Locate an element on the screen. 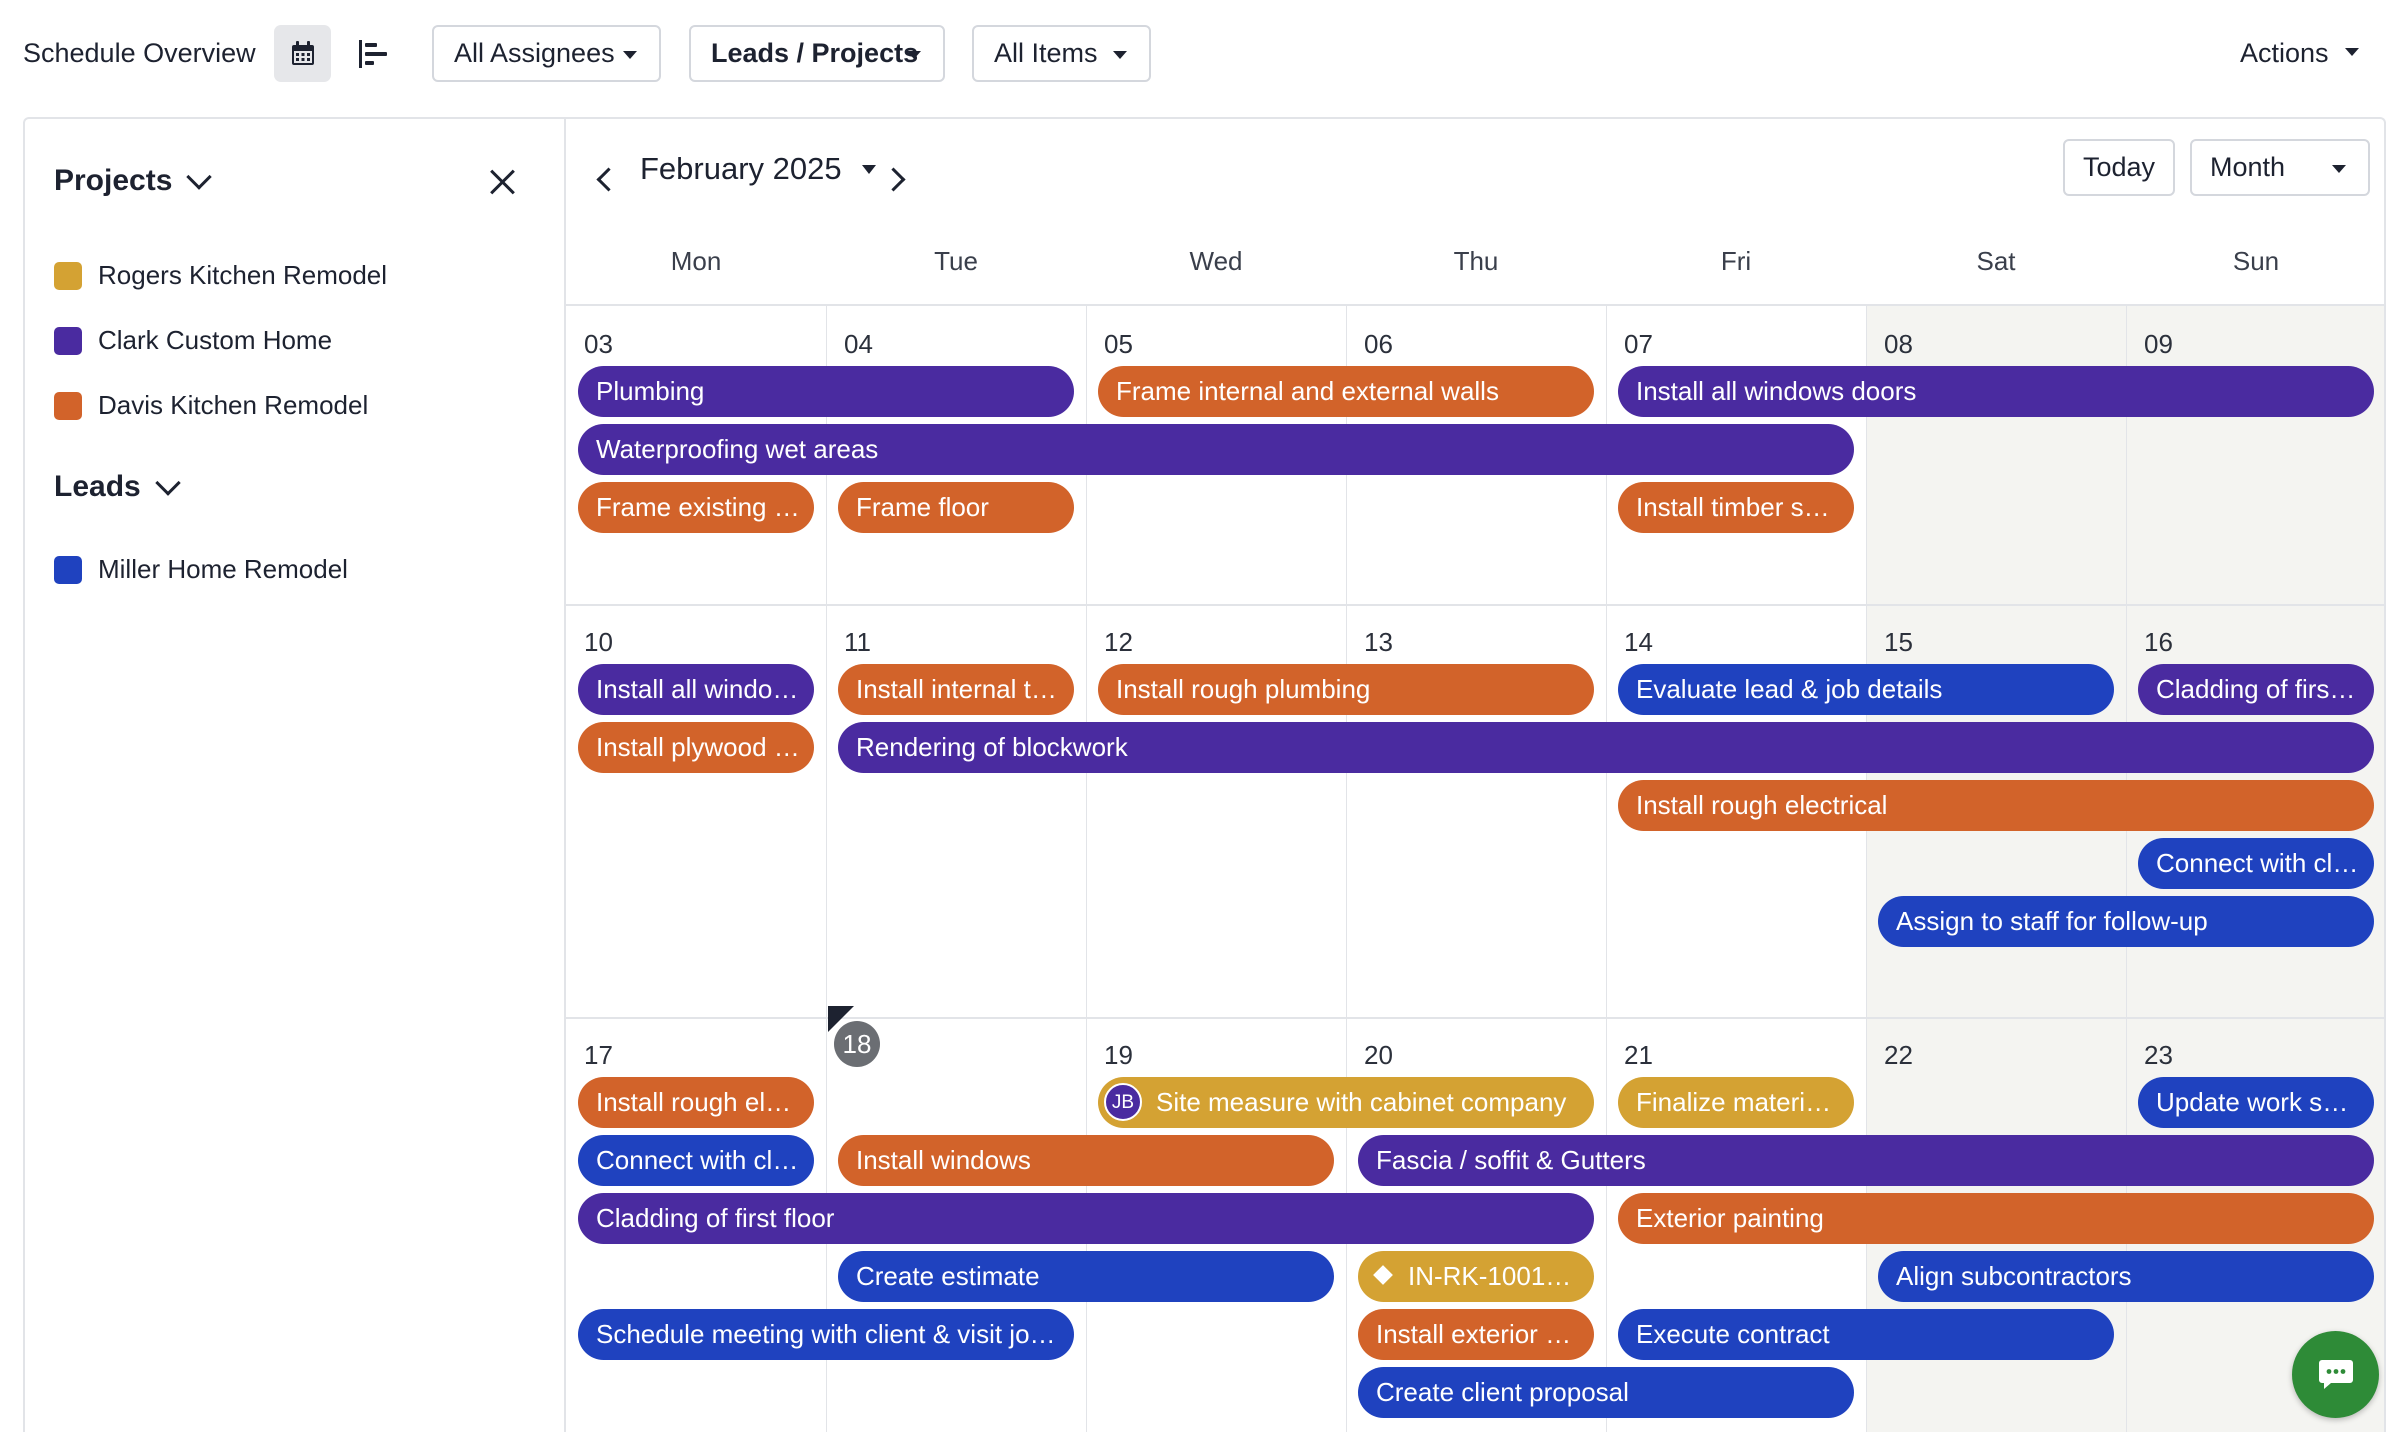 The width and height of the screenshot is (2400, 1432). calendar-event: Install rough electrical is located at coordinates (1996, 805).